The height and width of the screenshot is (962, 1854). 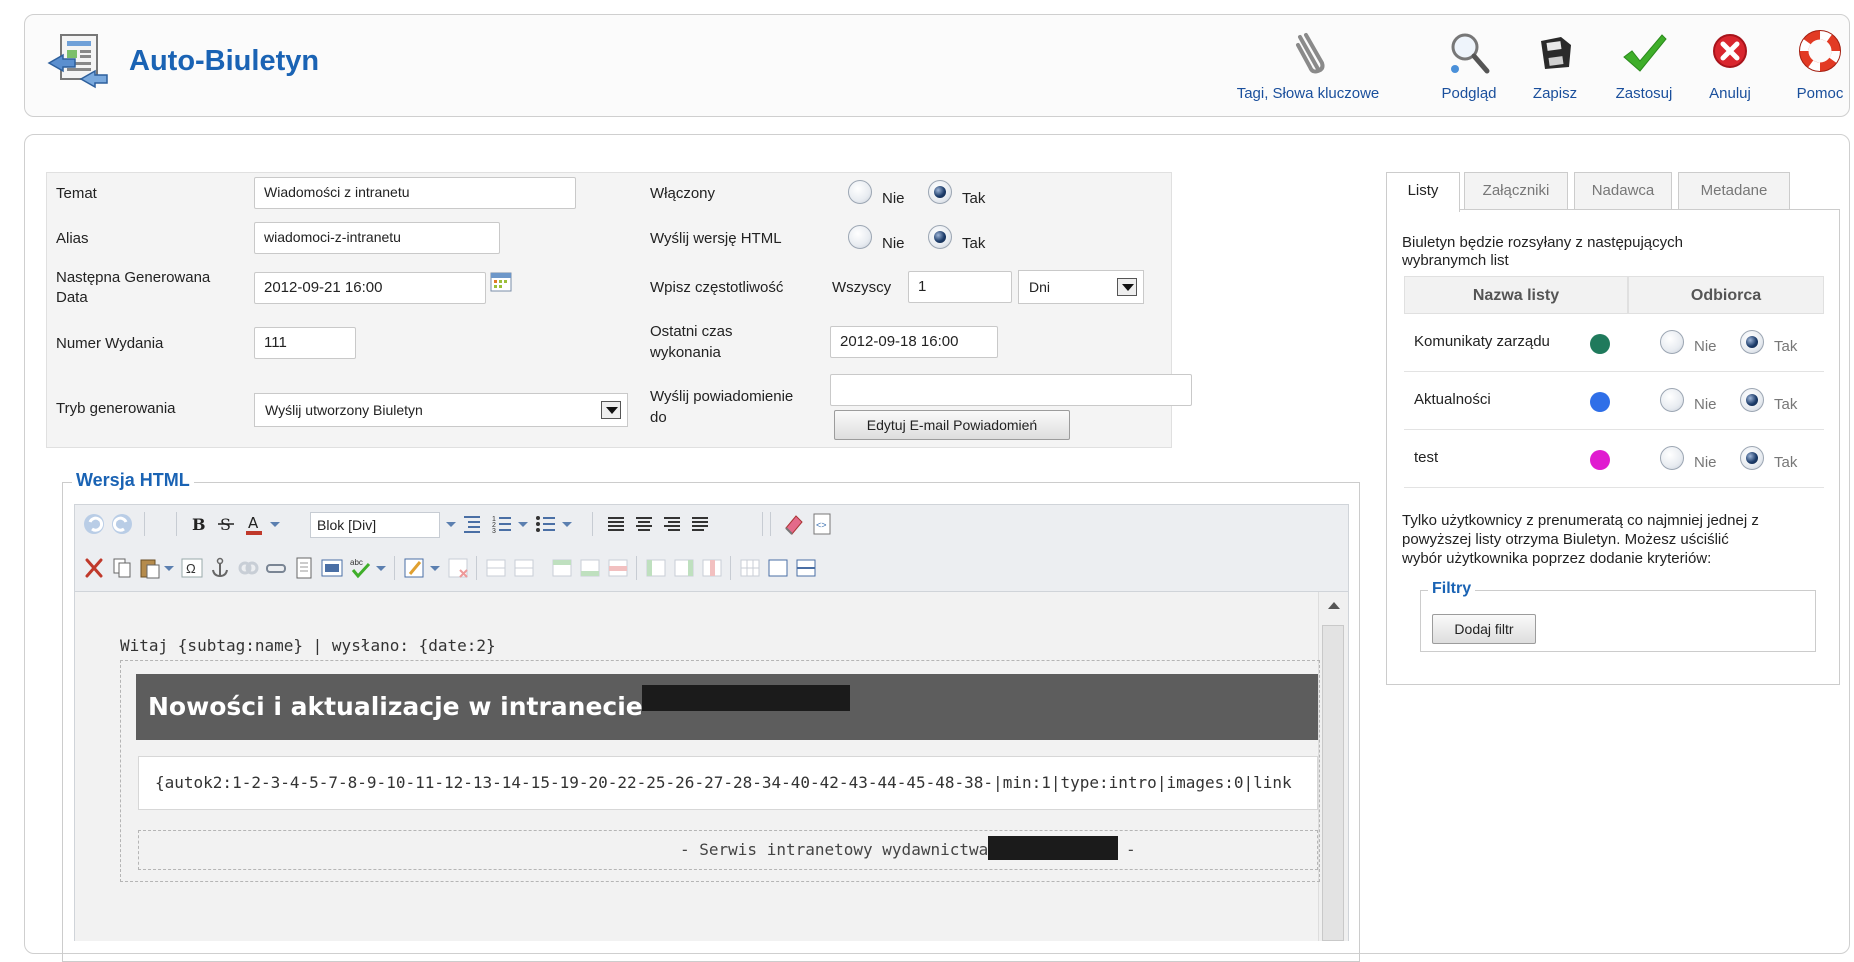 I want to click on tab-listy: Listy, so click(x=1423, y=192).